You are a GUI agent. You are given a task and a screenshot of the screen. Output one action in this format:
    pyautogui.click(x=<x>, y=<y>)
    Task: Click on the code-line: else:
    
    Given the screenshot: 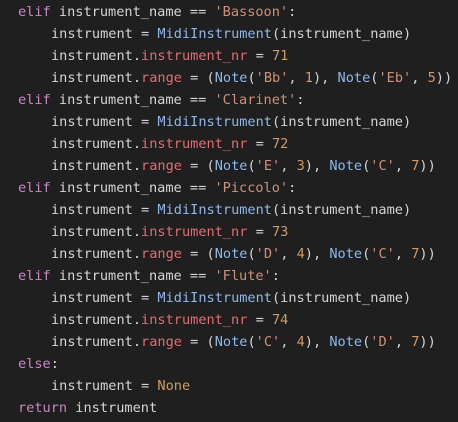 What is the action you would take?
    pyautogui.click(x=238, y=364)
    